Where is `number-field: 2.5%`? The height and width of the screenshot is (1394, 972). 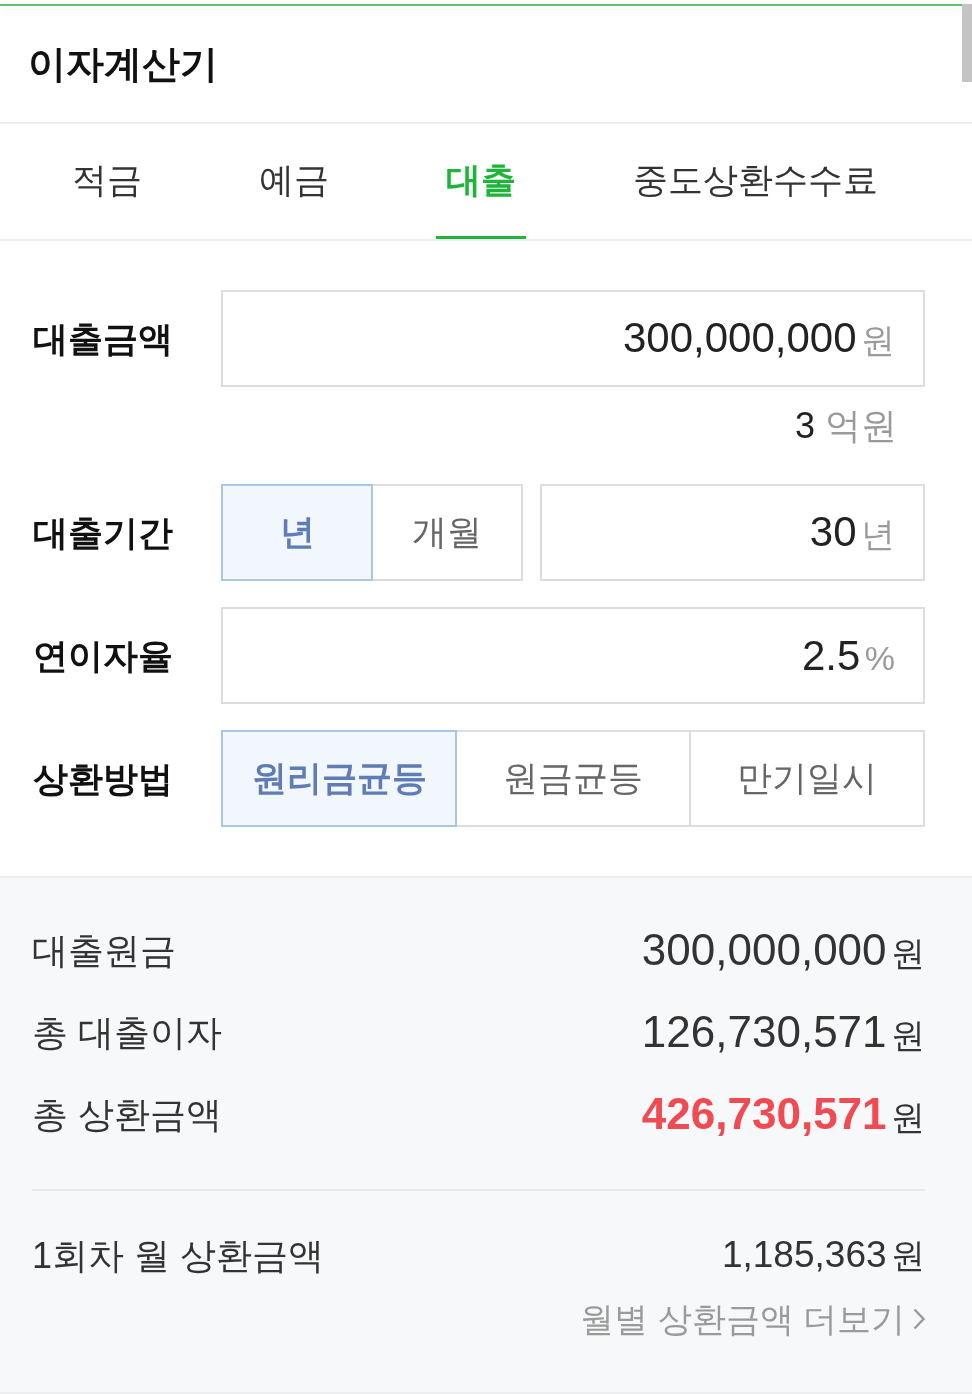 number-field: 2.5% is located at coordinates (573, 655).